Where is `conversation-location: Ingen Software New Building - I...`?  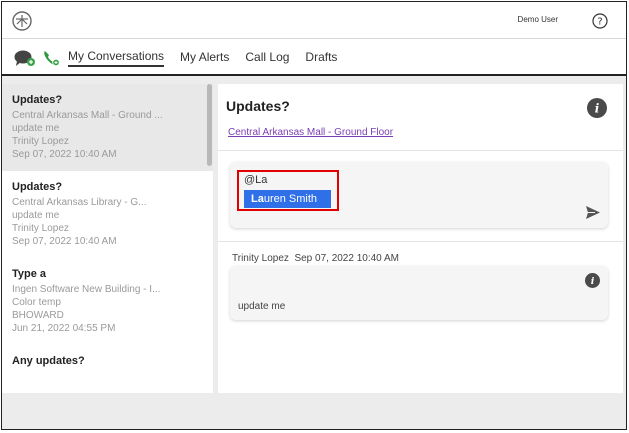 conversation-location: Ingen Software New Building - I... is located at coordinates (86, 289).